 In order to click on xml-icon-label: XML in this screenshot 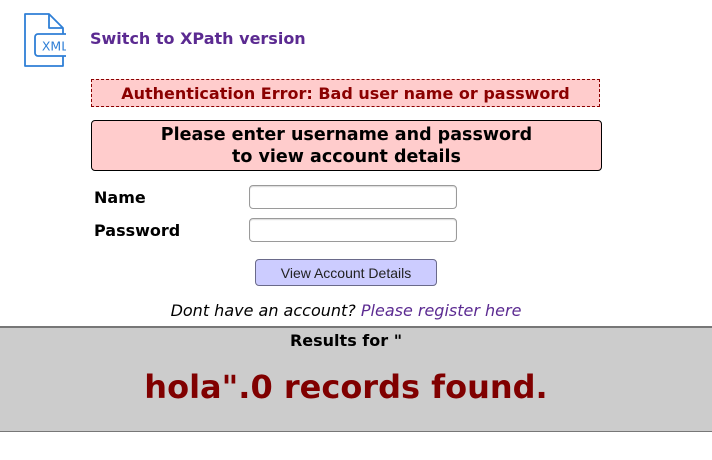, I will do `click(54, 46)`.